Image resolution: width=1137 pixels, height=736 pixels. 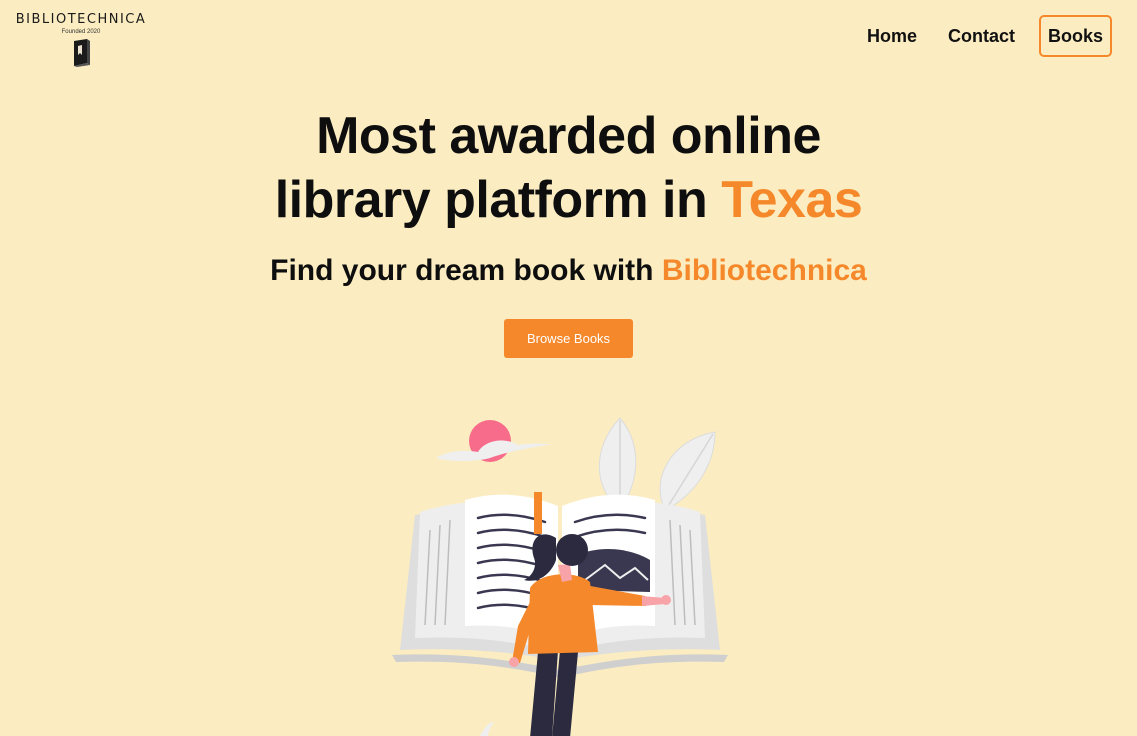 I want to click on reading-illustration, so click(x=560, y=576).